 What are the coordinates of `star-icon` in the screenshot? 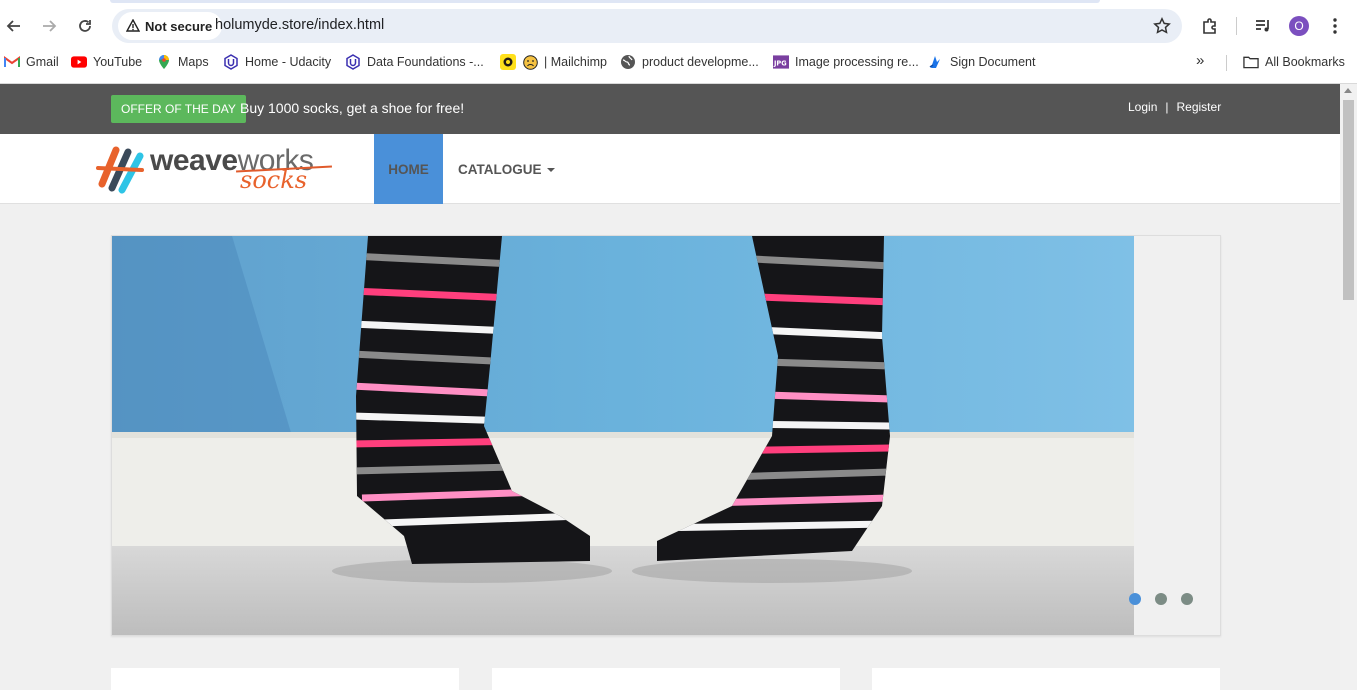 It's located at (1162, 25).